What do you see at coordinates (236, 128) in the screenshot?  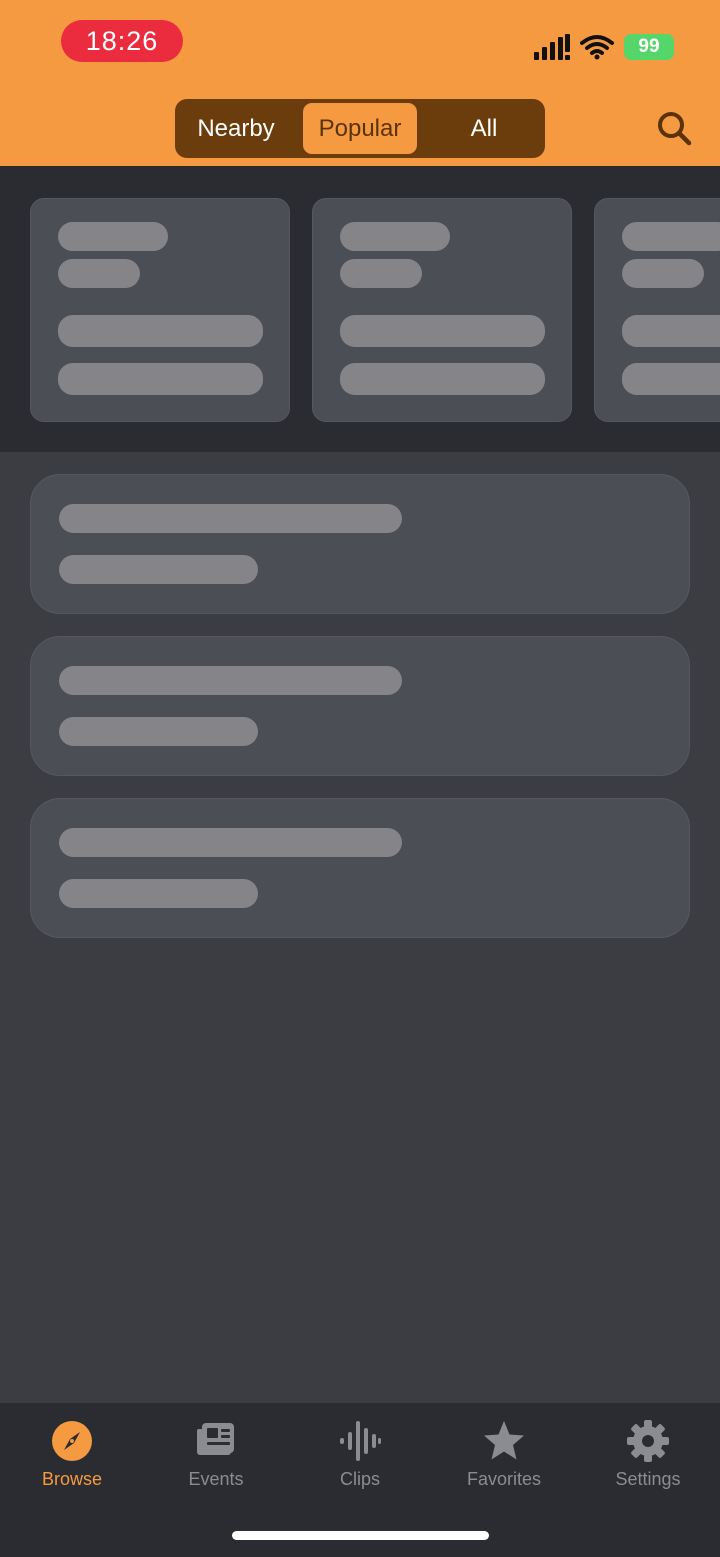 I see `segment-nearby: Nearby` at bounding box center [236, 128].